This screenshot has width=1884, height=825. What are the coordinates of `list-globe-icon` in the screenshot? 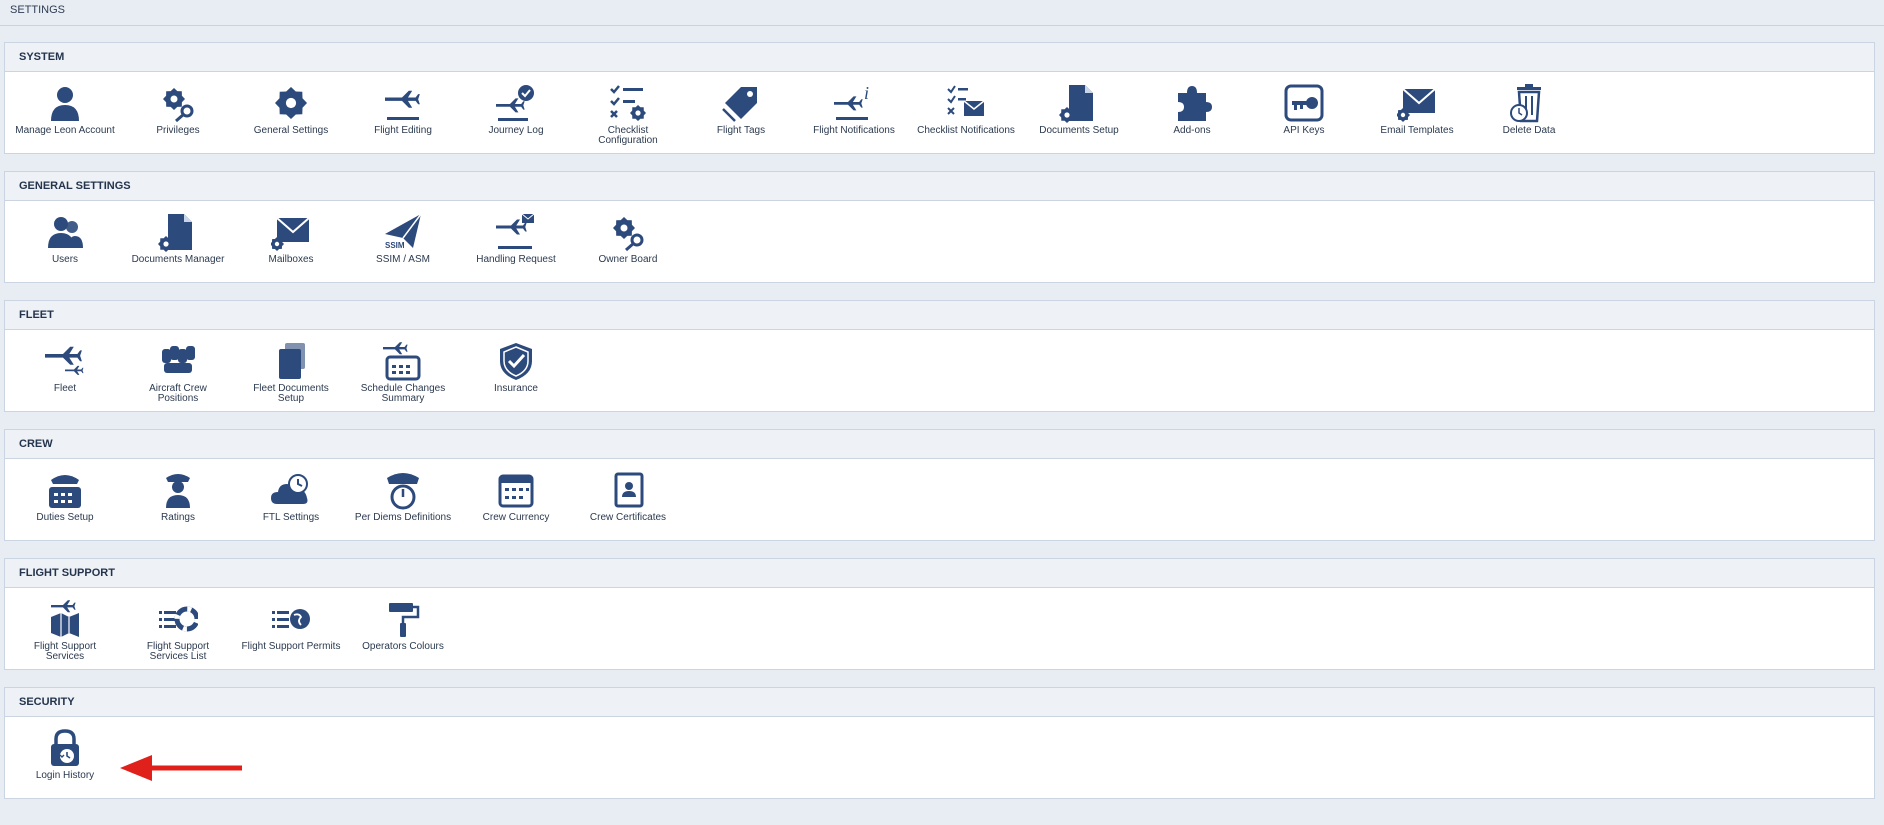 It's located at (291, 619).